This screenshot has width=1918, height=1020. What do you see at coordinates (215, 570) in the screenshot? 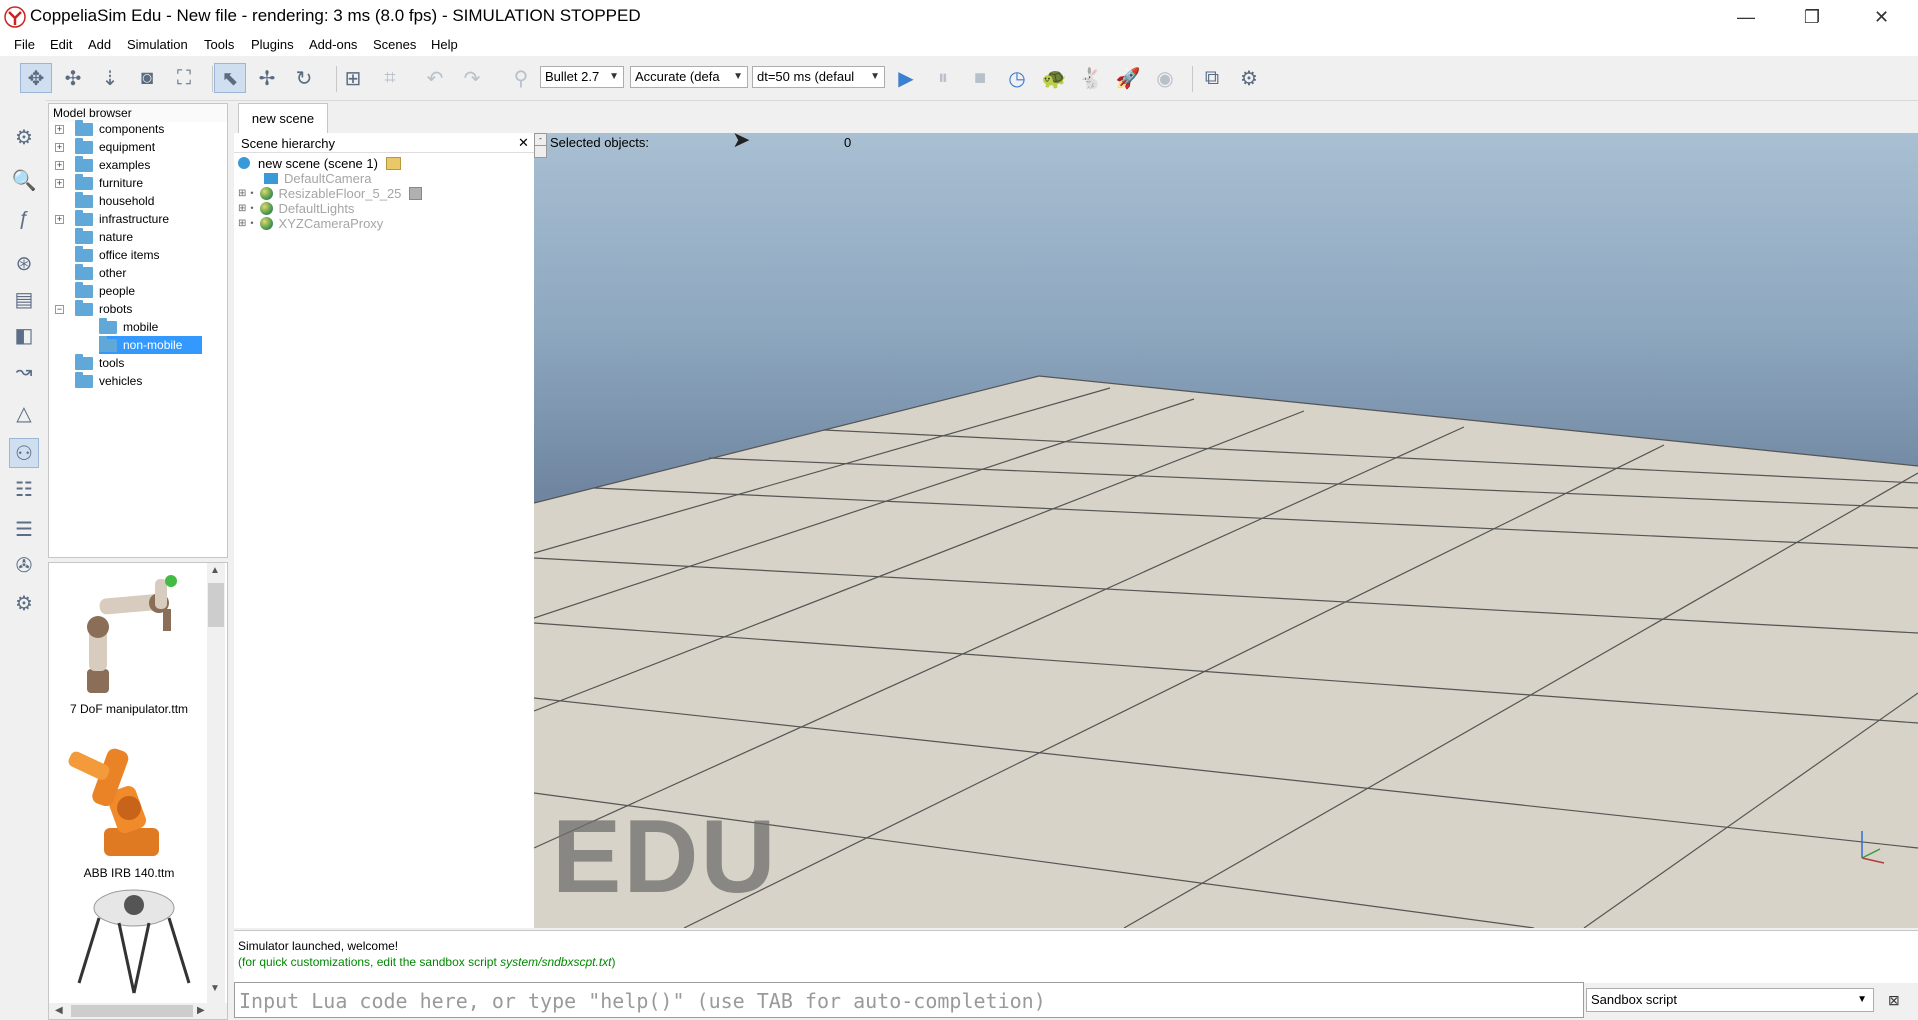
I see `scroll-up-icon: ▲` at bounding box center [215, 570].